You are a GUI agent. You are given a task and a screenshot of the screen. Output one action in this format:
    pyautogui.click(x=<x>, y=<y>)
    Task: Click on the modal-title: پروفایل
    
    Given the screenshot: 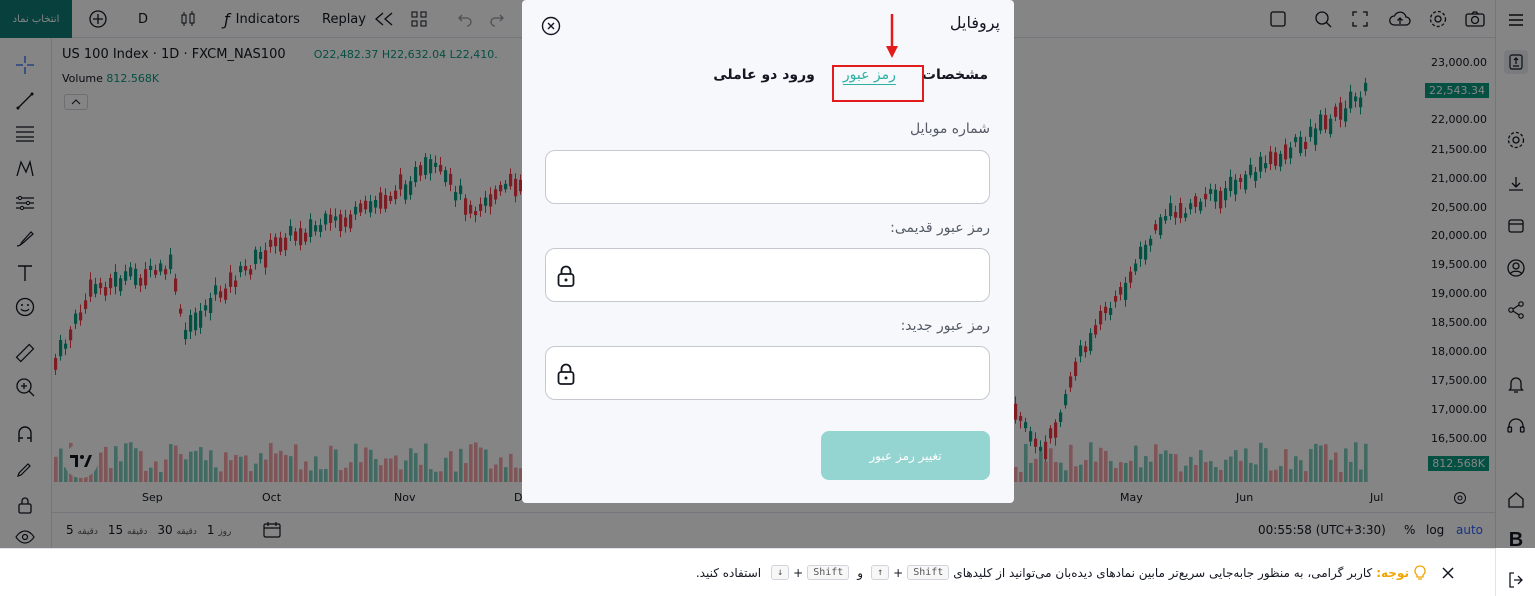 What is the action you would take?
    pyautogui.click(x=974, y=22)
    